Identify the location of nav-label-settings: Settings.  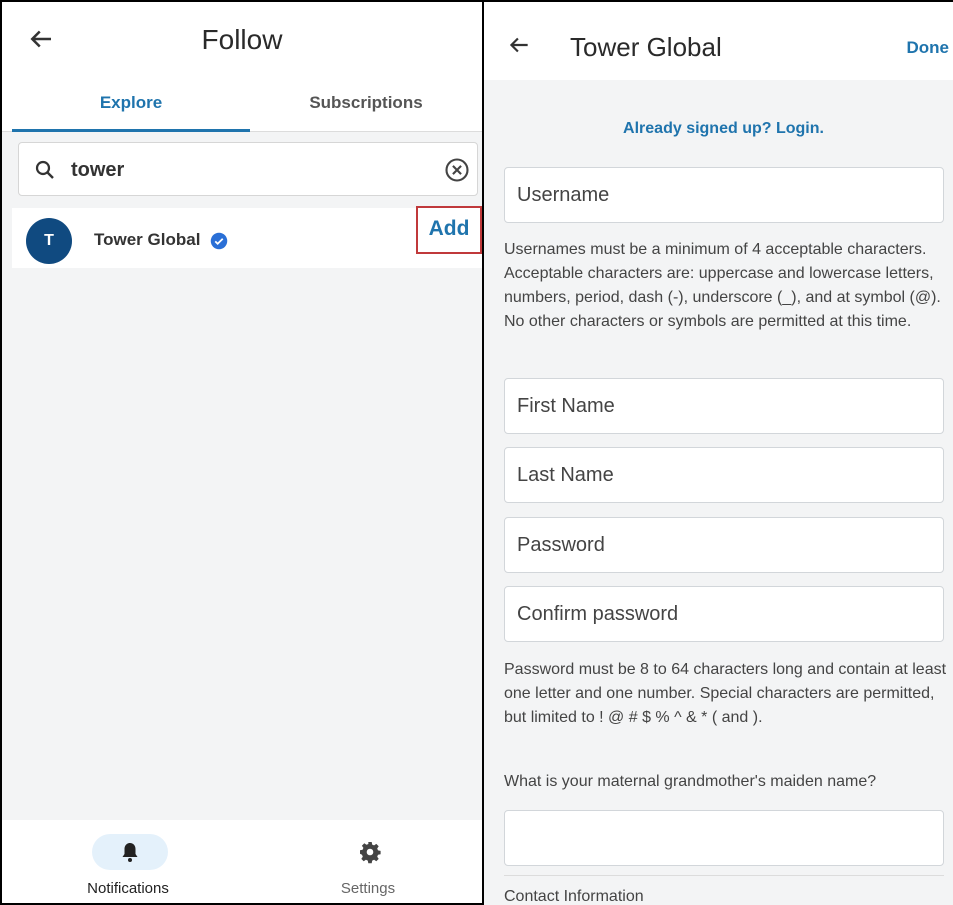
(368, 888).